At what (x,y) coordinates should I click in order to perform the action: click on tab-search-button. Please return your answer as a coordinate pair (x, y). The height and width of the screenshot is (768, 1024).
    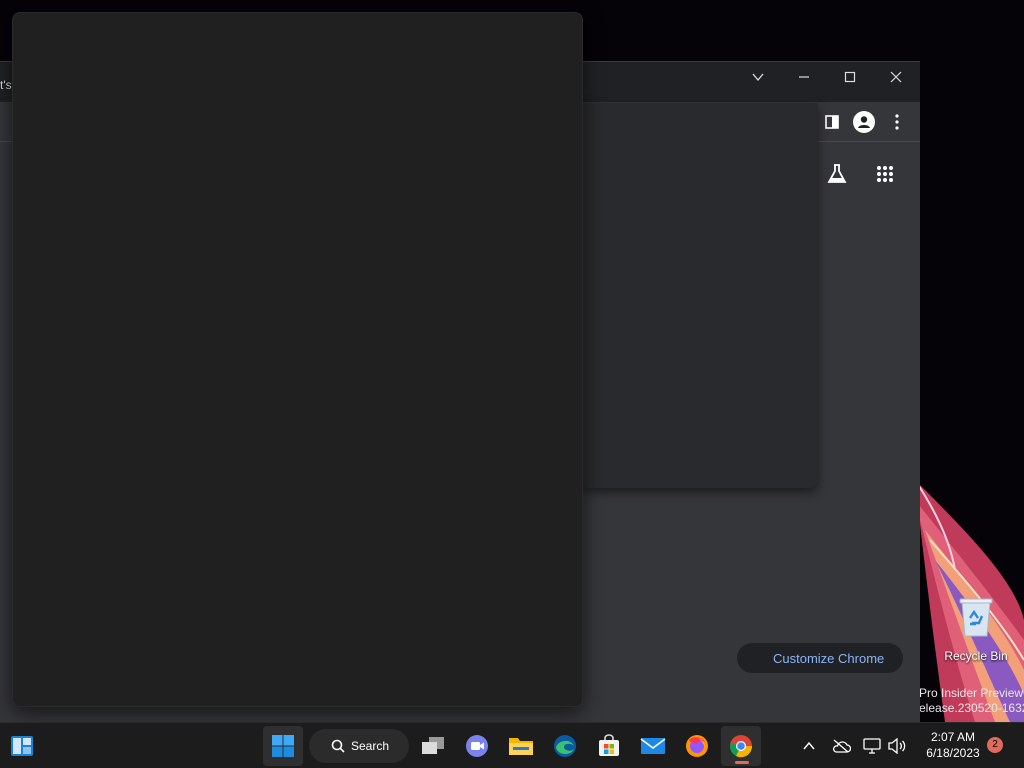
    Looking at the image, I should click on (758, 77).